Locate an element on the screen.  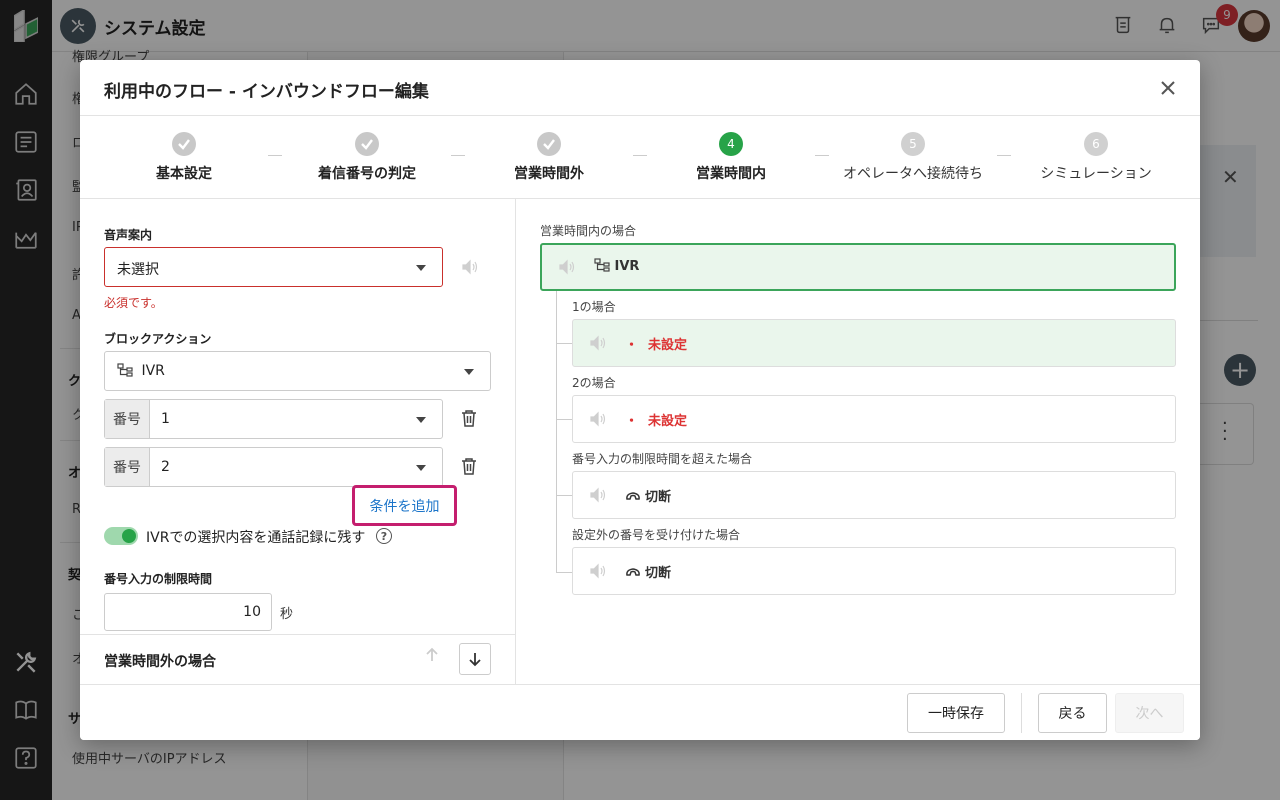
arrow-down-icon is located at coordinates (475, 660).